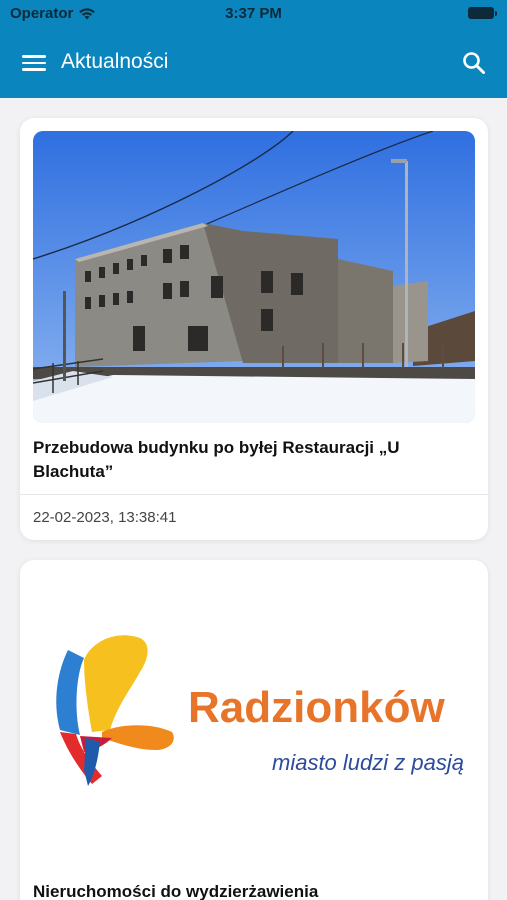 The width and height of the screenshot is (507, 900). Describe the element at coordinates (368, 762) in the screenshot. I see `logo-tagline: miasto ludzi z pasją` at that location.